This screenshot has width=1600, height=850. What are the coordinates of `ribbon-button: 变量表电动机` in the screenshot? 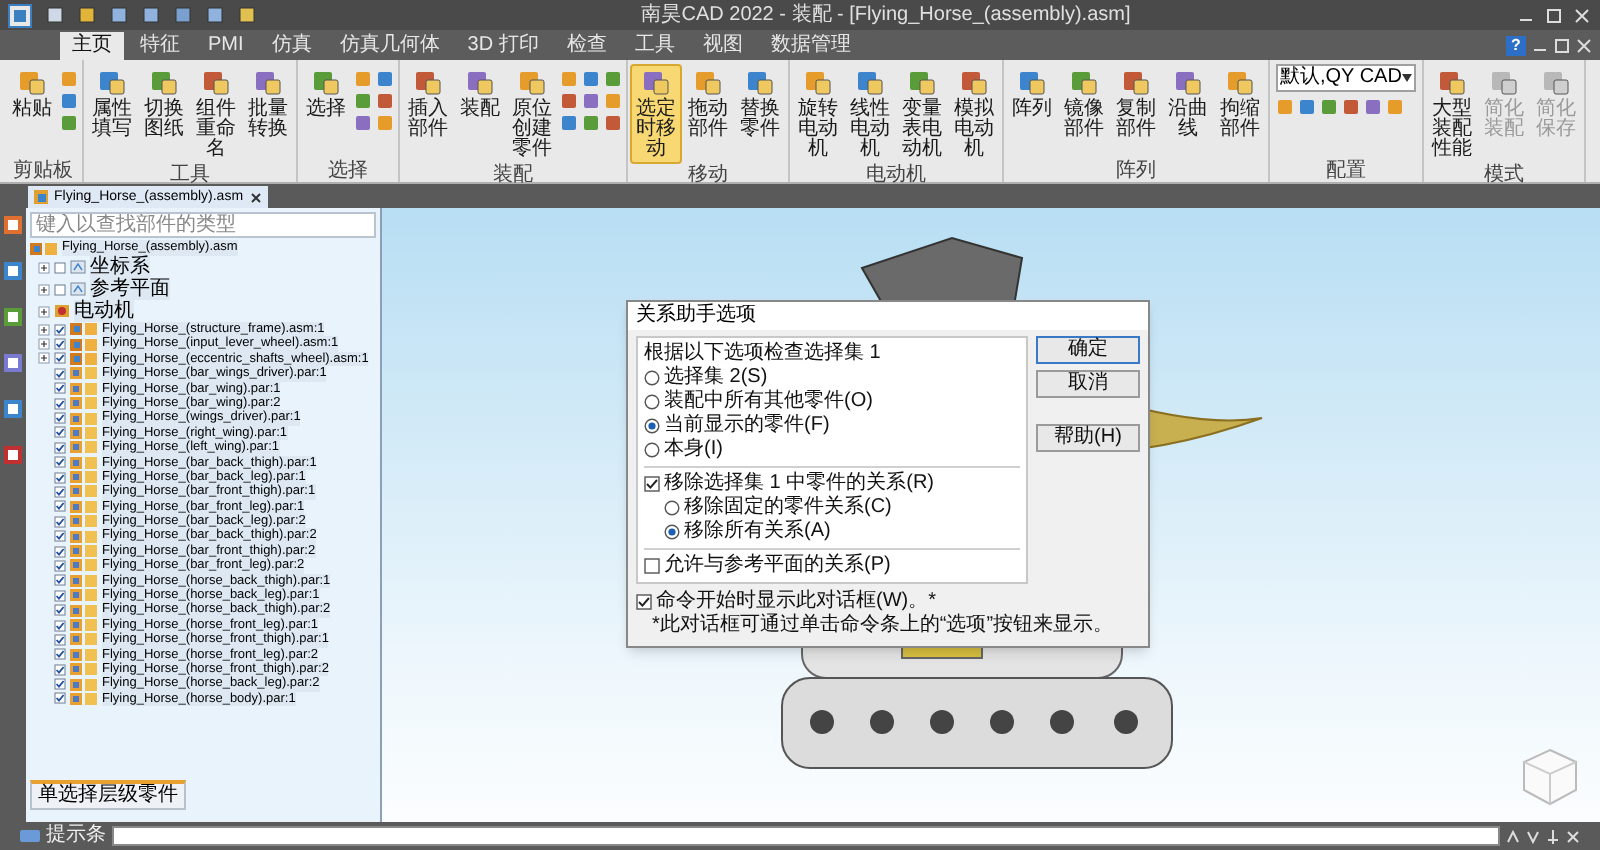 It's located at (922, 114).